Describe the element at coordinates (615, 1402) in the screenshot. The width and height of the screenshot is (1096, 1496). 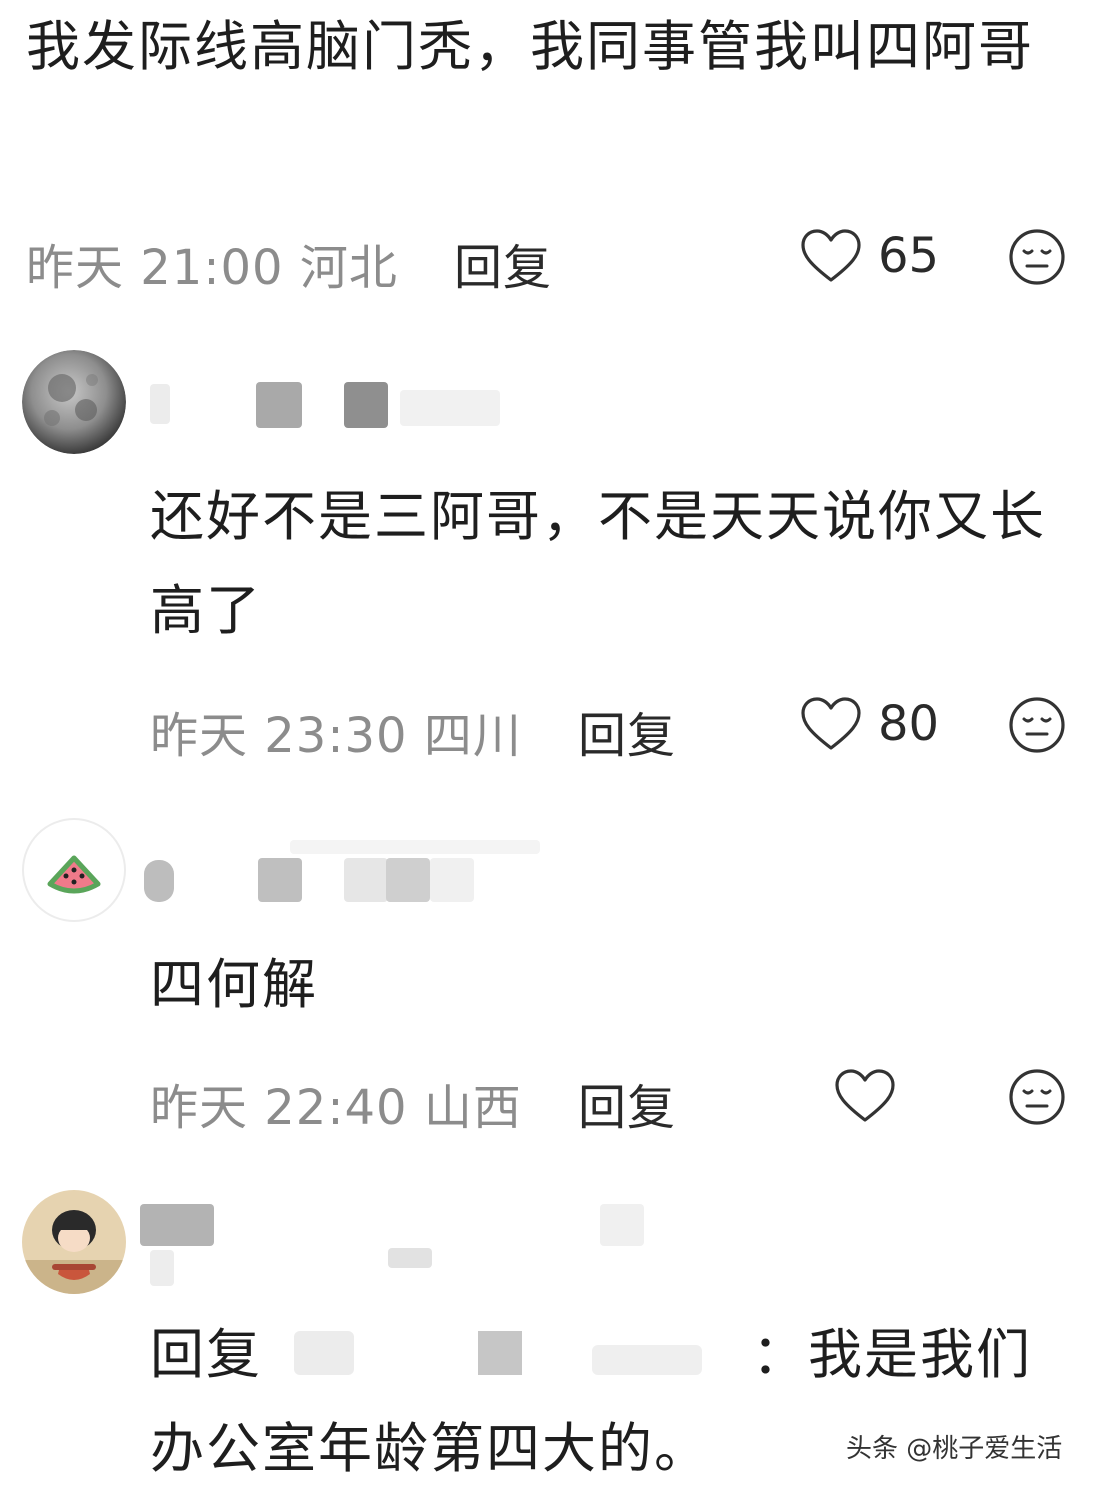
I see `comment-4-text: 回复 ：我是我们办公室年龄第四大的。` at that location.